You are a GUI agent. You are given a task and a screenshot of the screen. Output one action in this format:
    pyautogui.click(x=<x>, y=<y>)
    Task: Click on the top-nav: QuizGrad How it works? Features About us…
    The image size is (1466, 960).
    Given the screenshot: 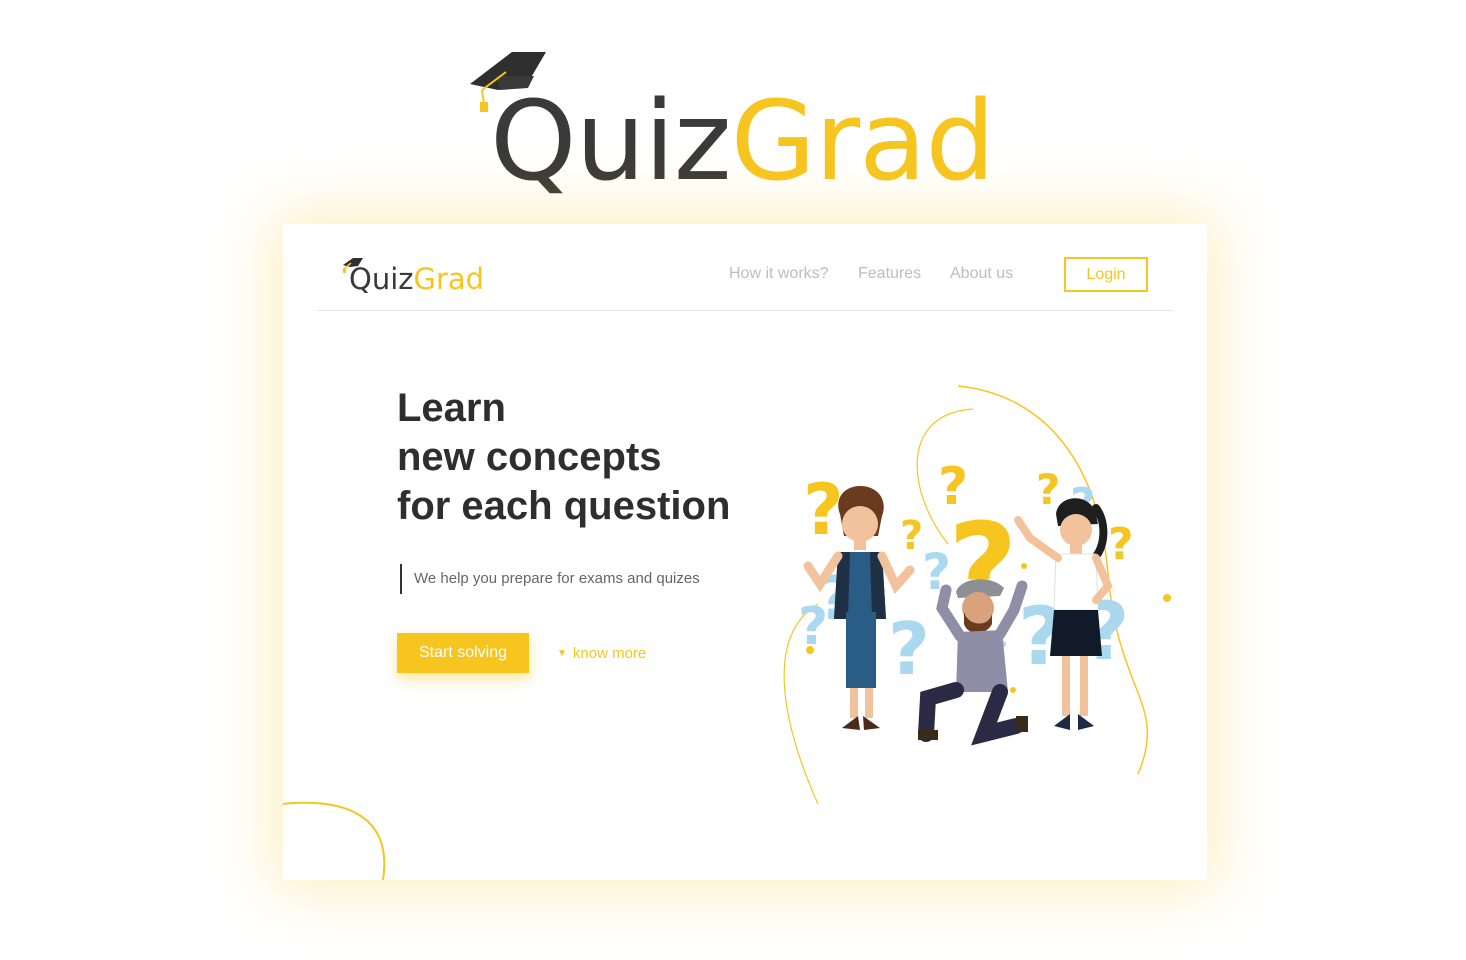 What is the action you would take?
    pyautogui.click(x=745, y=267)
    